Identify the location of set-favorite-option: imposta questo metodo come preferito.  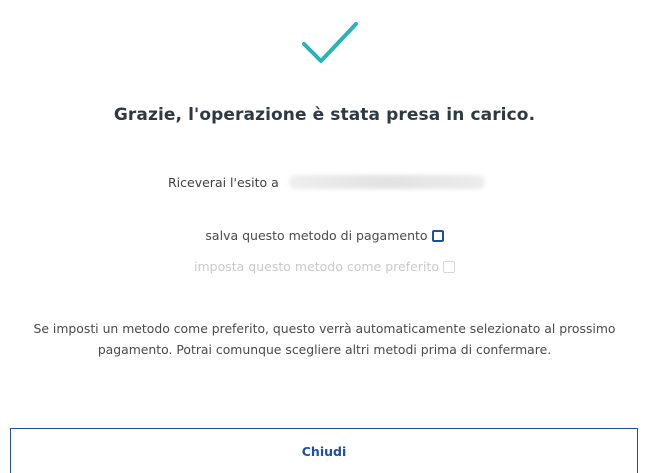
(324, 266).